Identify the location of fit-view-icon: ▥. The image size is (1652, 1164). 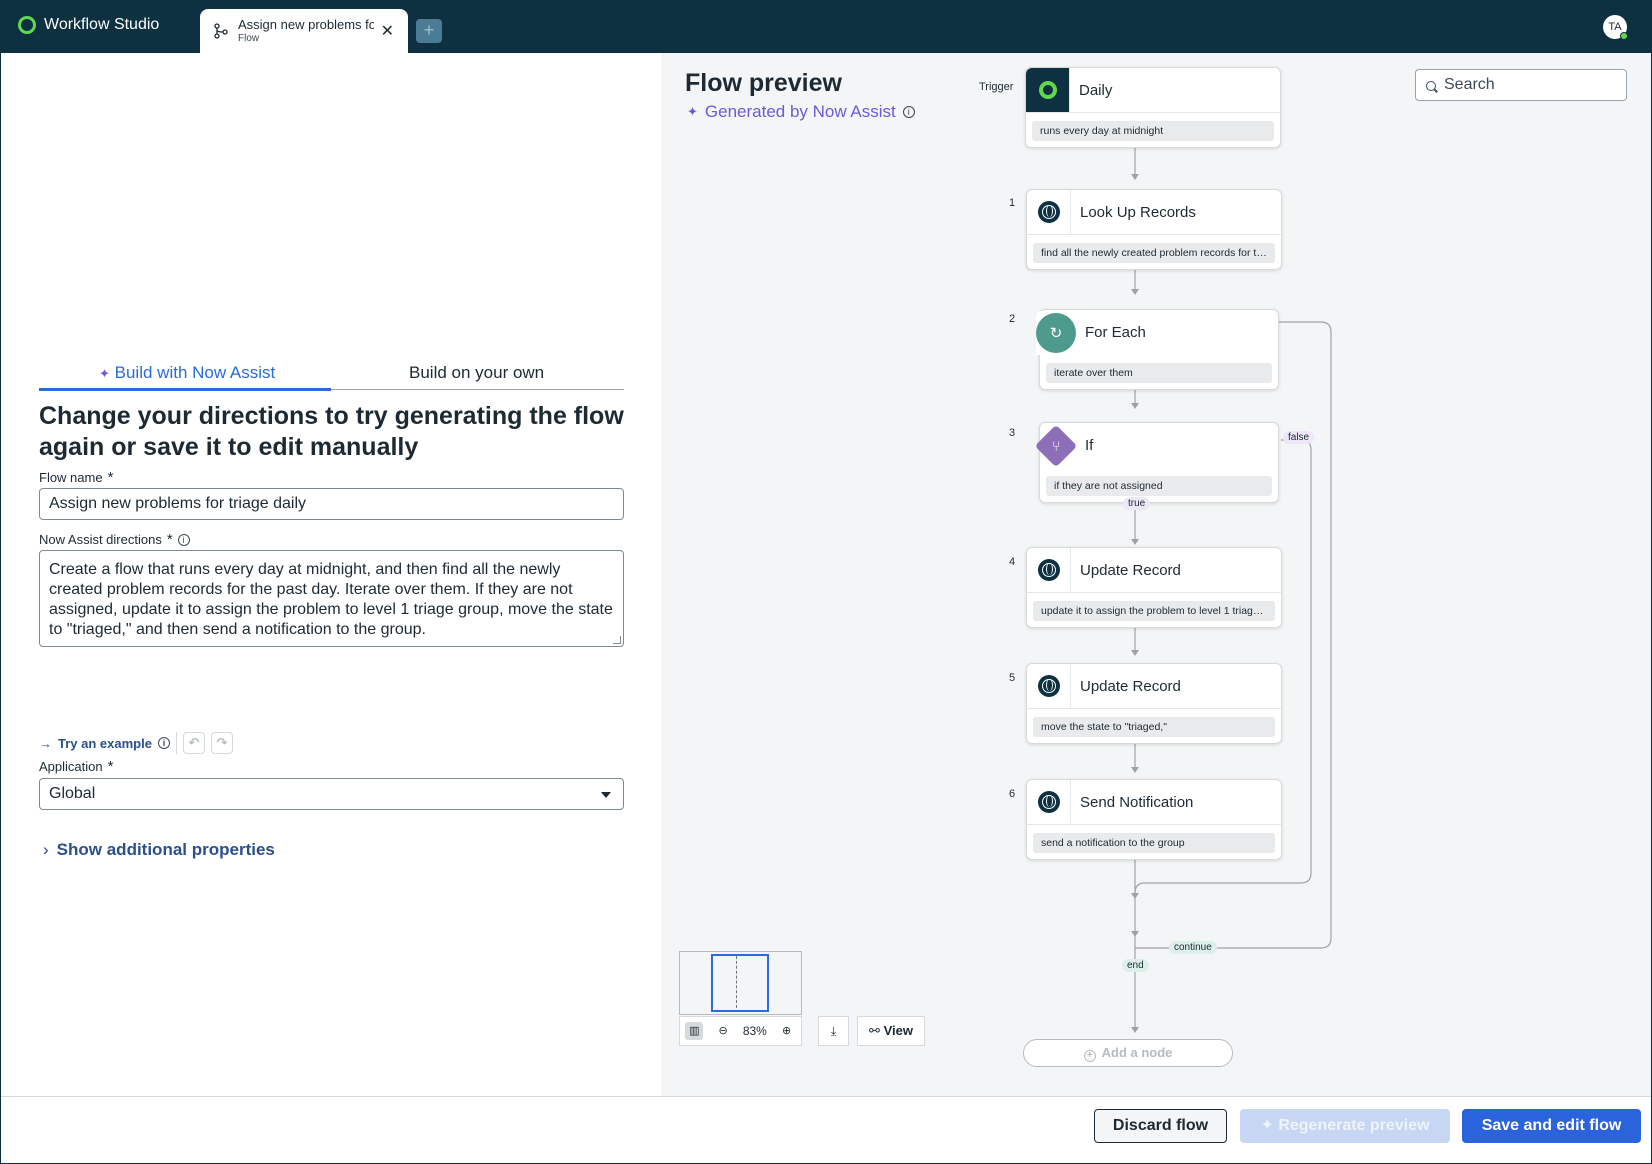
(694, 1031).